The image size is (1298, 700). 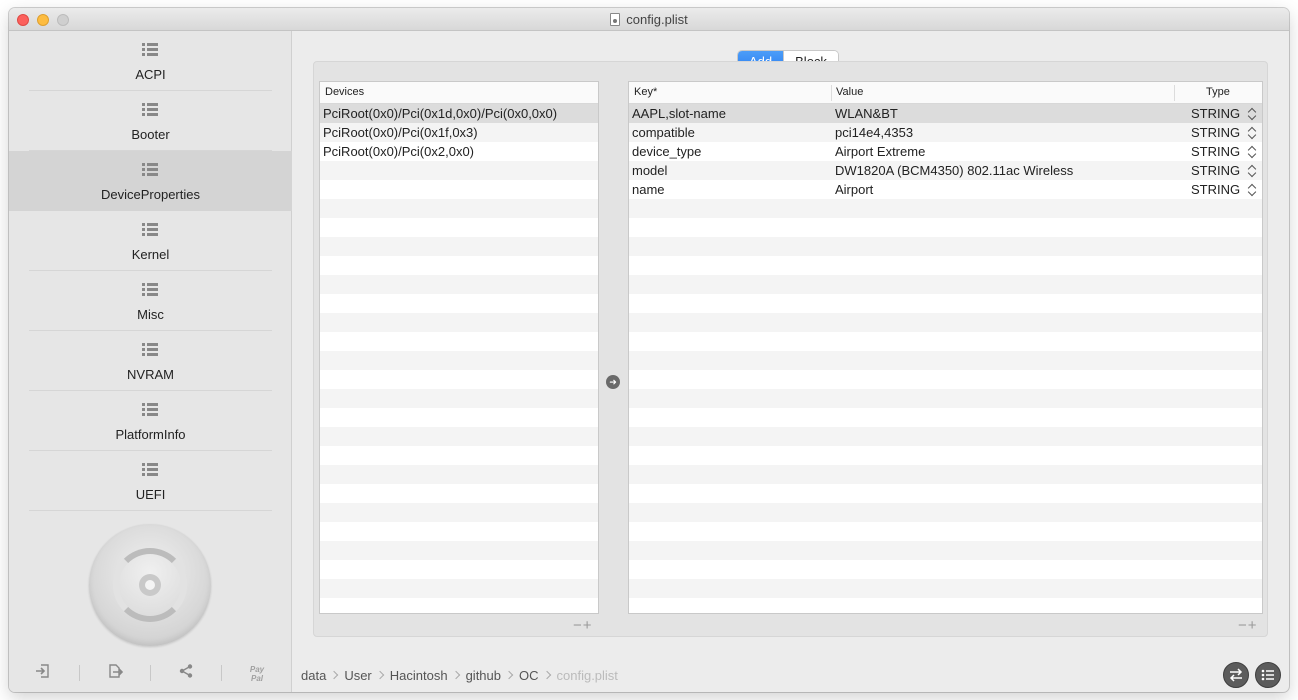 What do you see at coordinates (459, 93) in the screenshot?
I see `devices-table-header: Devices` at bounding box center [459, 93].